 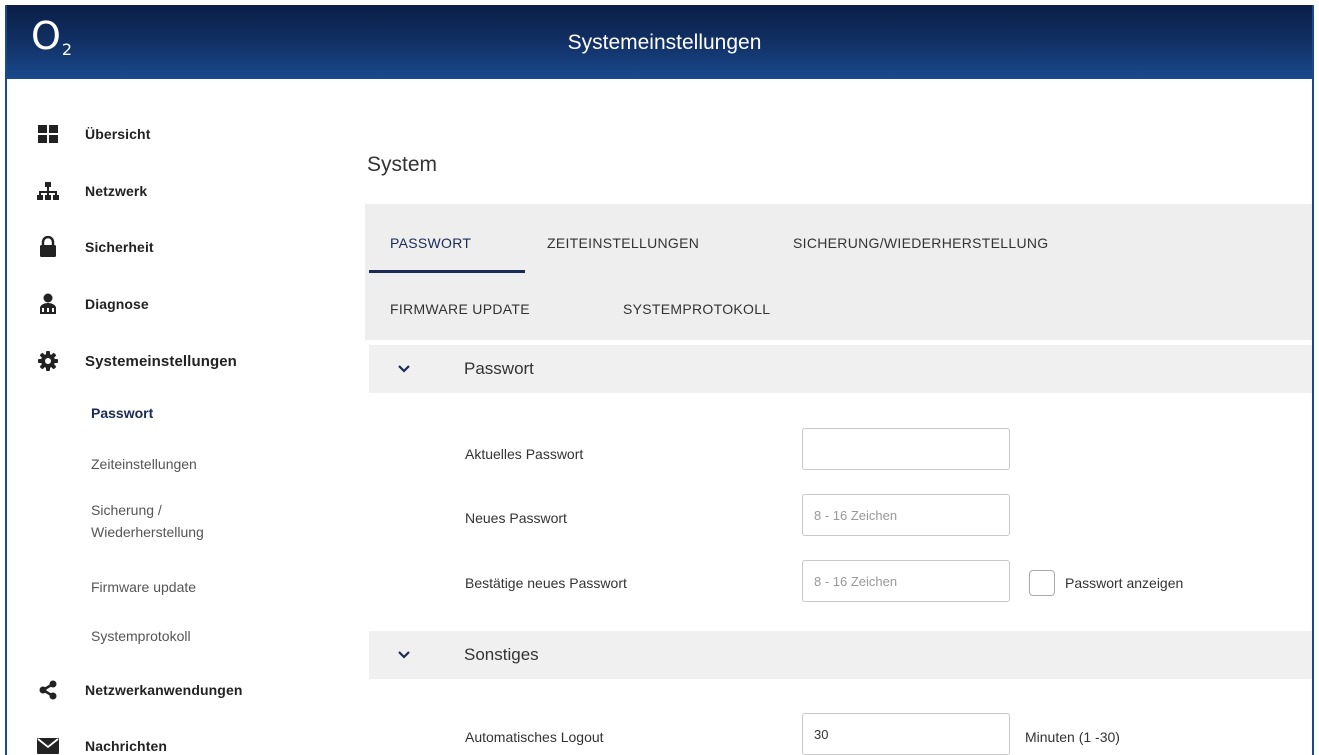 I want to click on tab-passwort: PASSWORT, so click(x=430, y=243).